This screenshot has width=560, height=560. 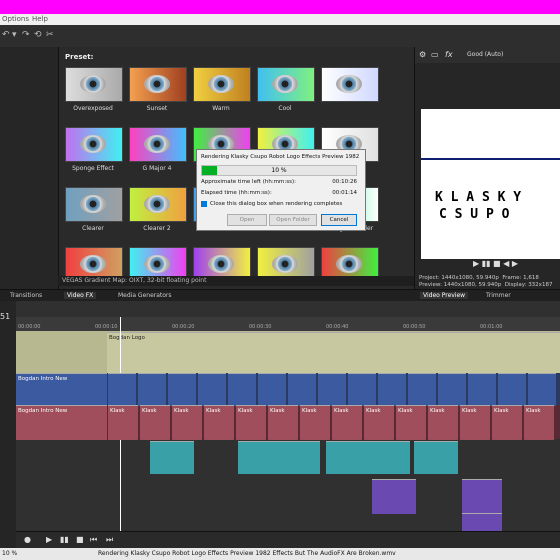 What do you see at coordinates (14, 35) in the screenshot?
I see `dropdown-icon: ▾` at bounding box center [14, 35].